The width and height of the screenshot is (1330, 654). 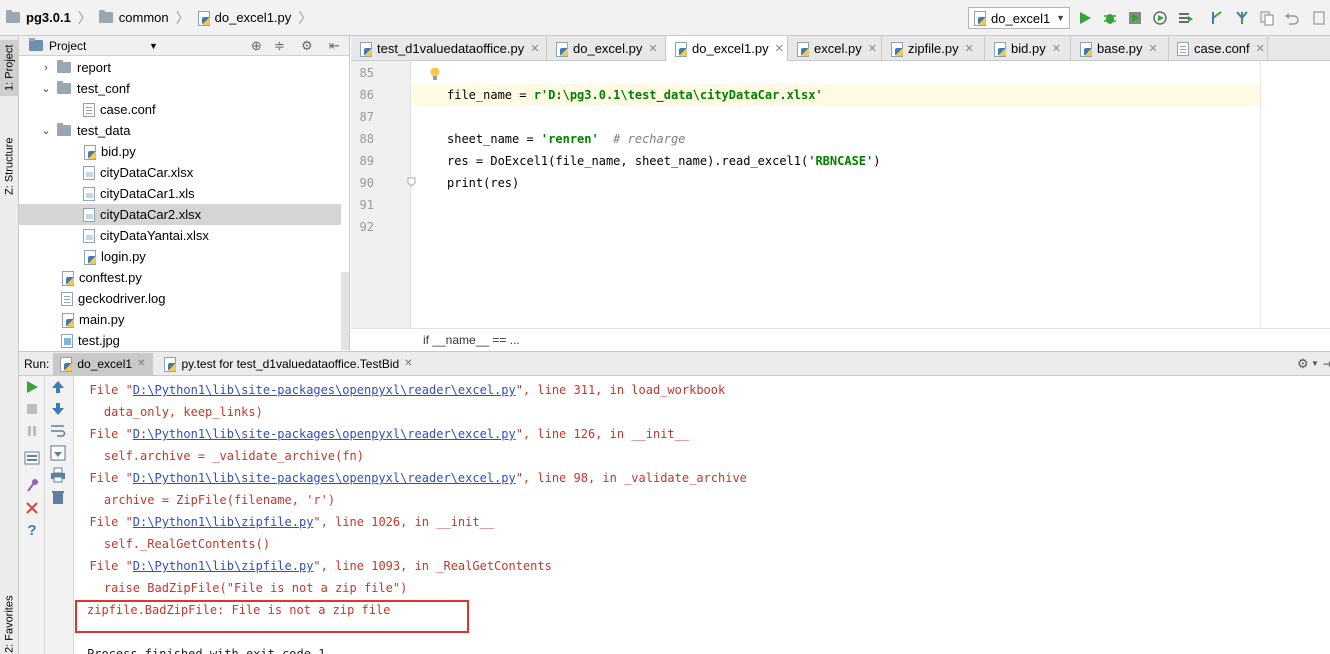 What do you see at coordinates (1292, 18) in the screenshot?
I see `vcs-revert-button` at bounding box center [1292, 18].